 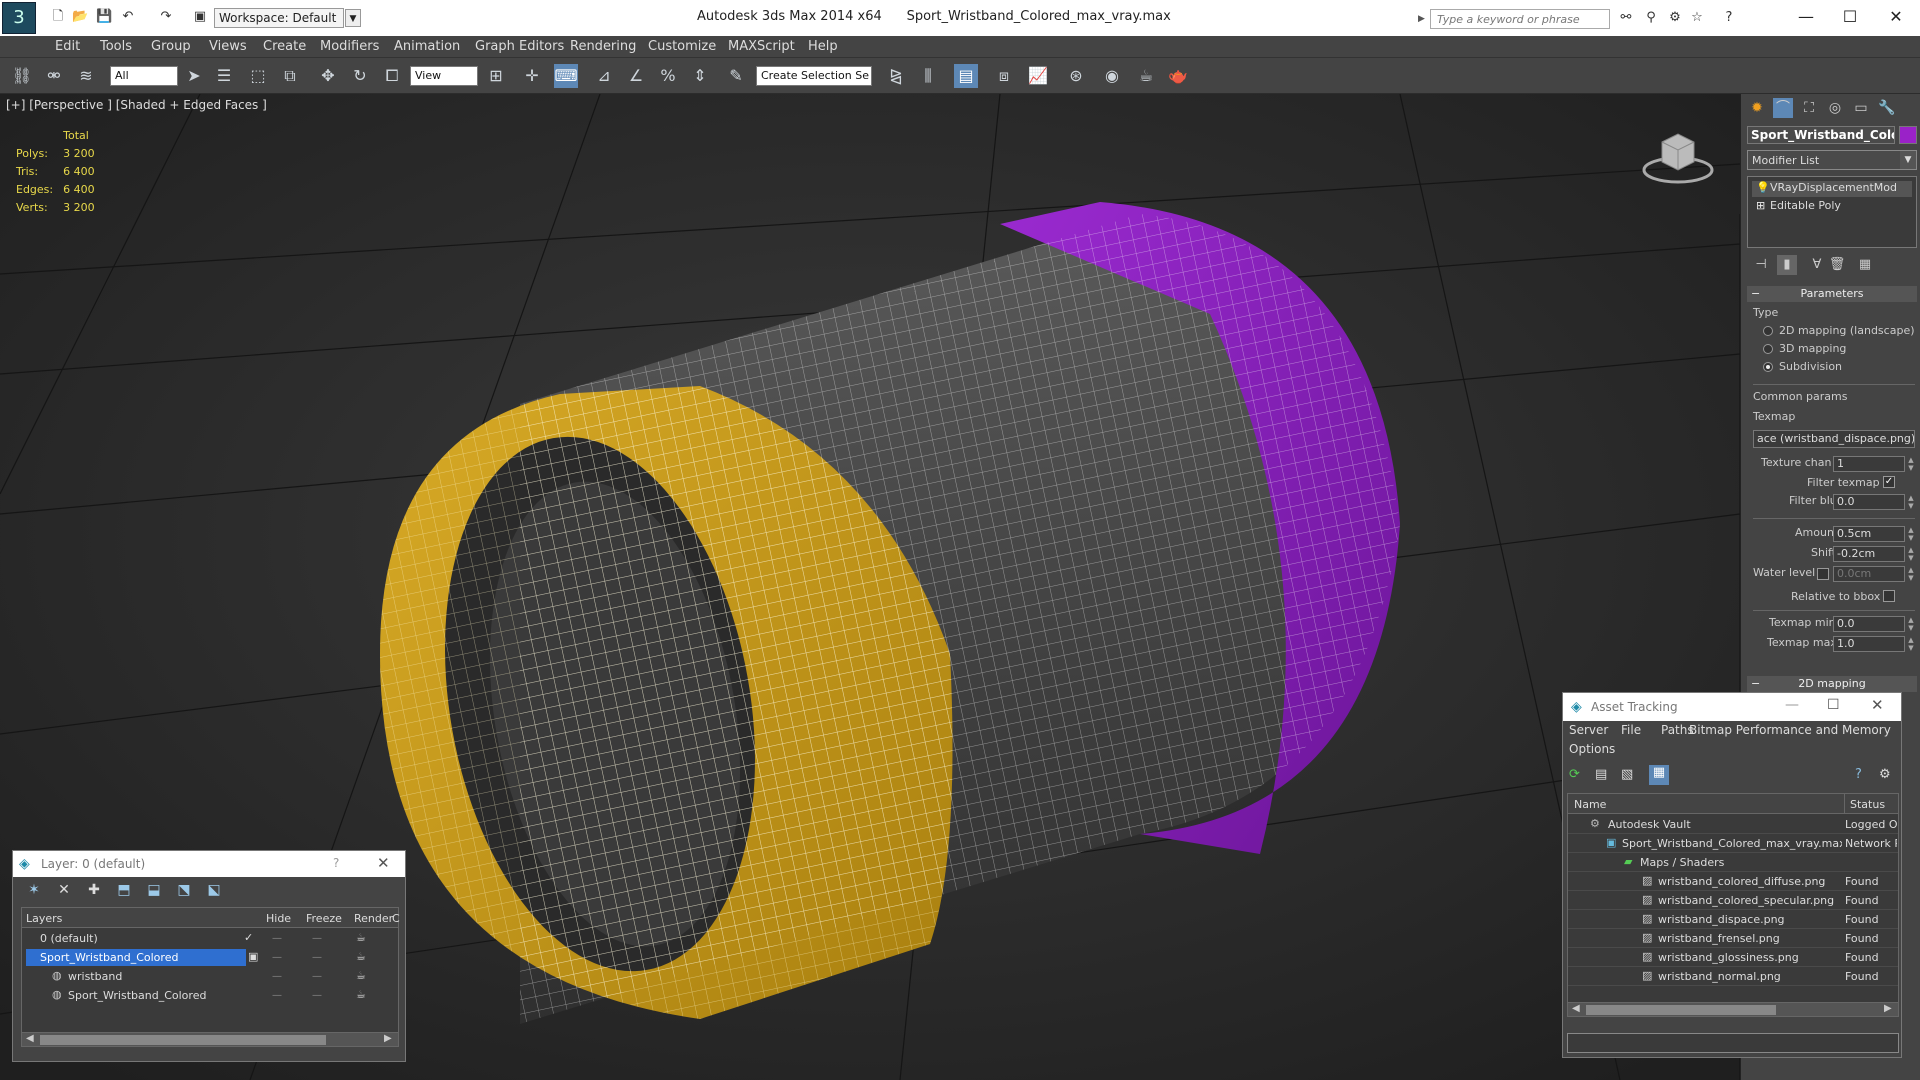 What do you see at coordinates (67, 46) in the screenshot?
I see `menu-edit: Edit` at bounding box center [67, 46].